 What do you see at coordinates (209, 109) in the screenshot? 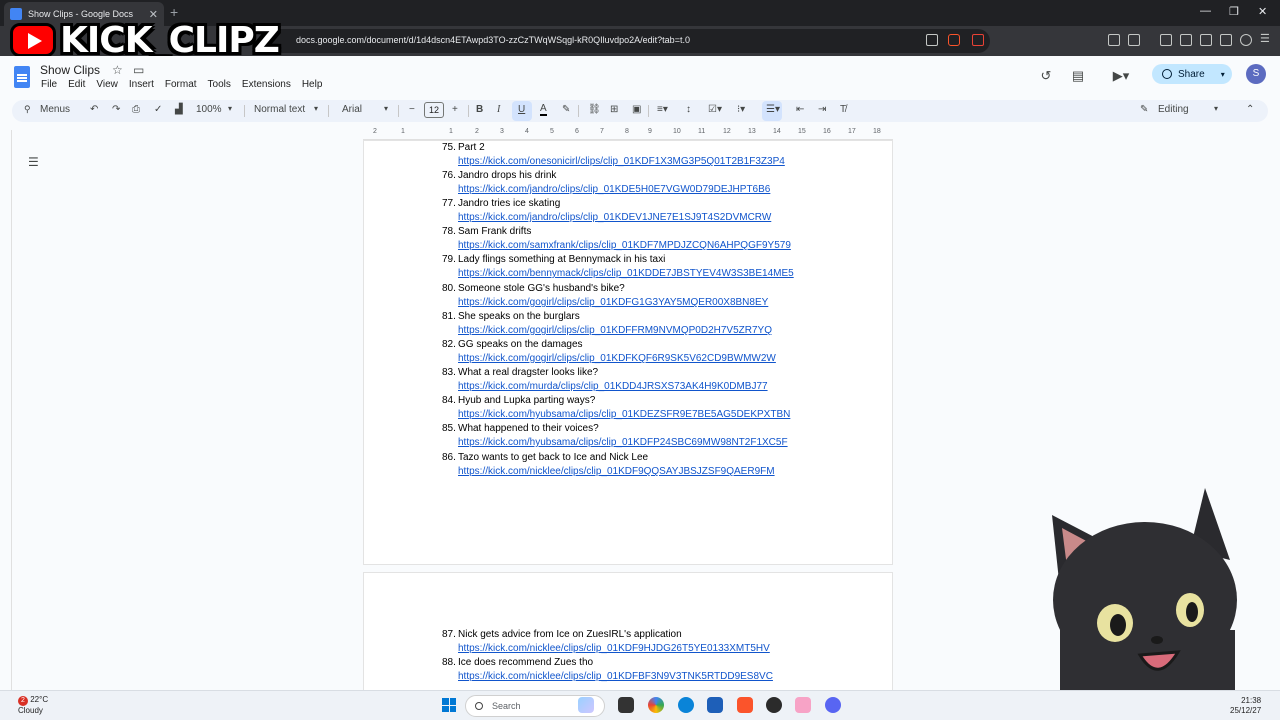
I see `zoom-select: 100%` at bounding box center [209, 109].